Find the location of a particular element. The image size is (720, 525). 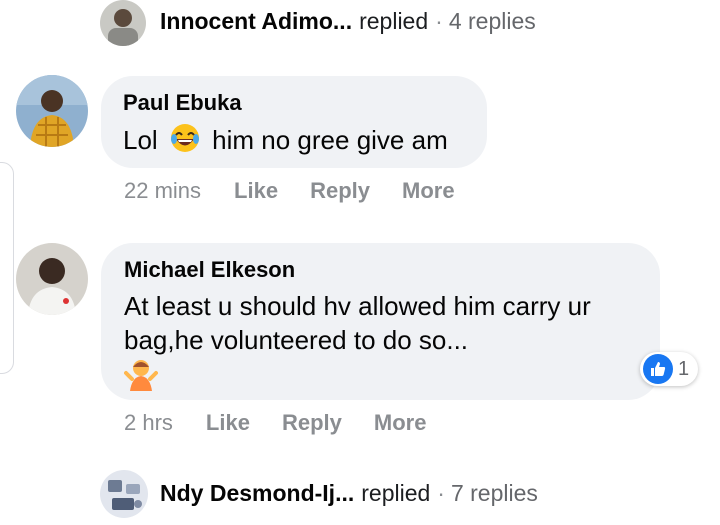

comment-author: Paul Ebuka is located at coordinates (305, 103).